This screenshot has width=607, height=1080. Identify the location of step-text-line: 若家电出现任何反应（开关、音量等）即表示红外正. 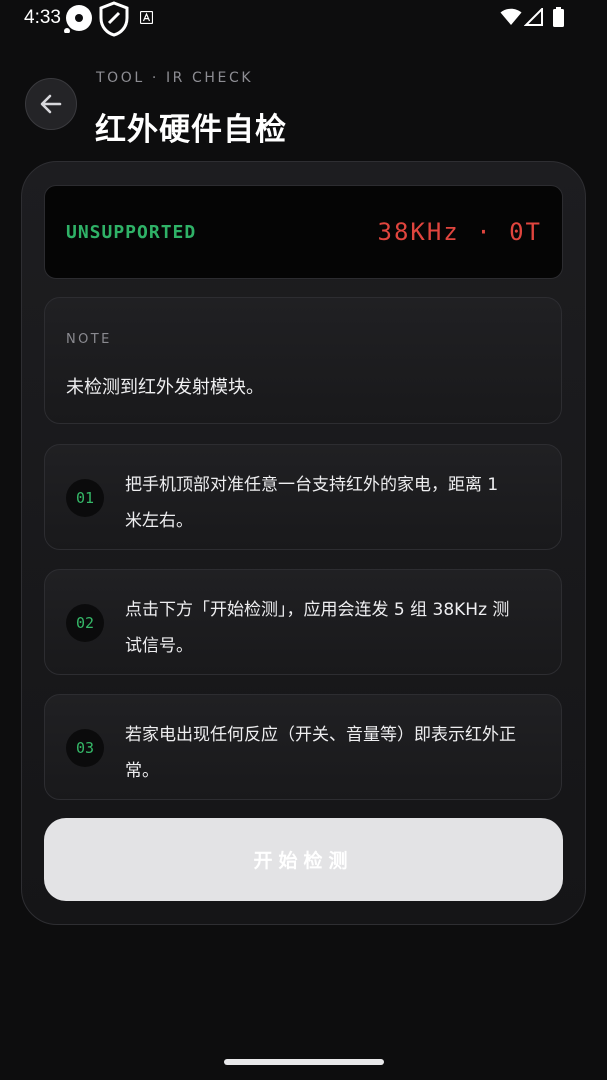
(320, 735).